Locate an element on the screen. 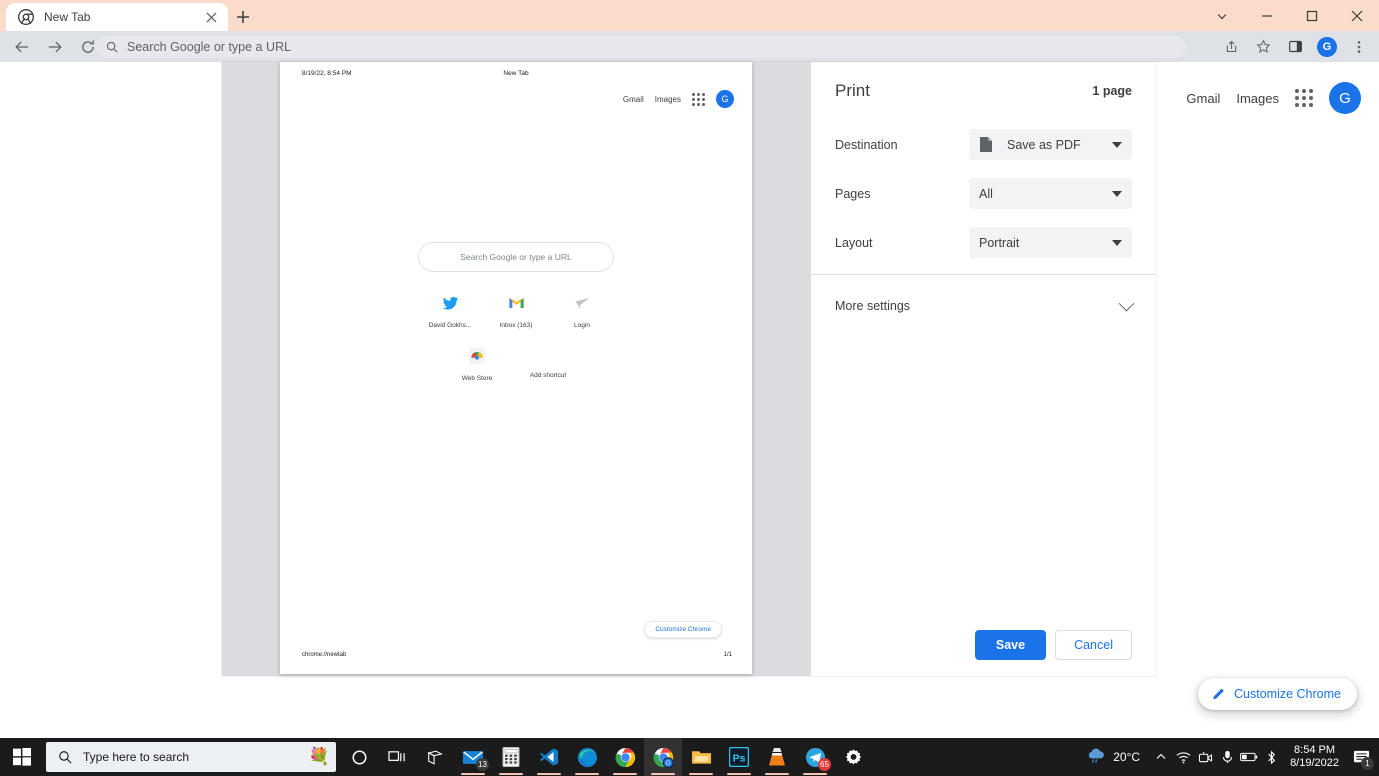  taskbar-app-task-view-icon is located at coordinates (397, 757).